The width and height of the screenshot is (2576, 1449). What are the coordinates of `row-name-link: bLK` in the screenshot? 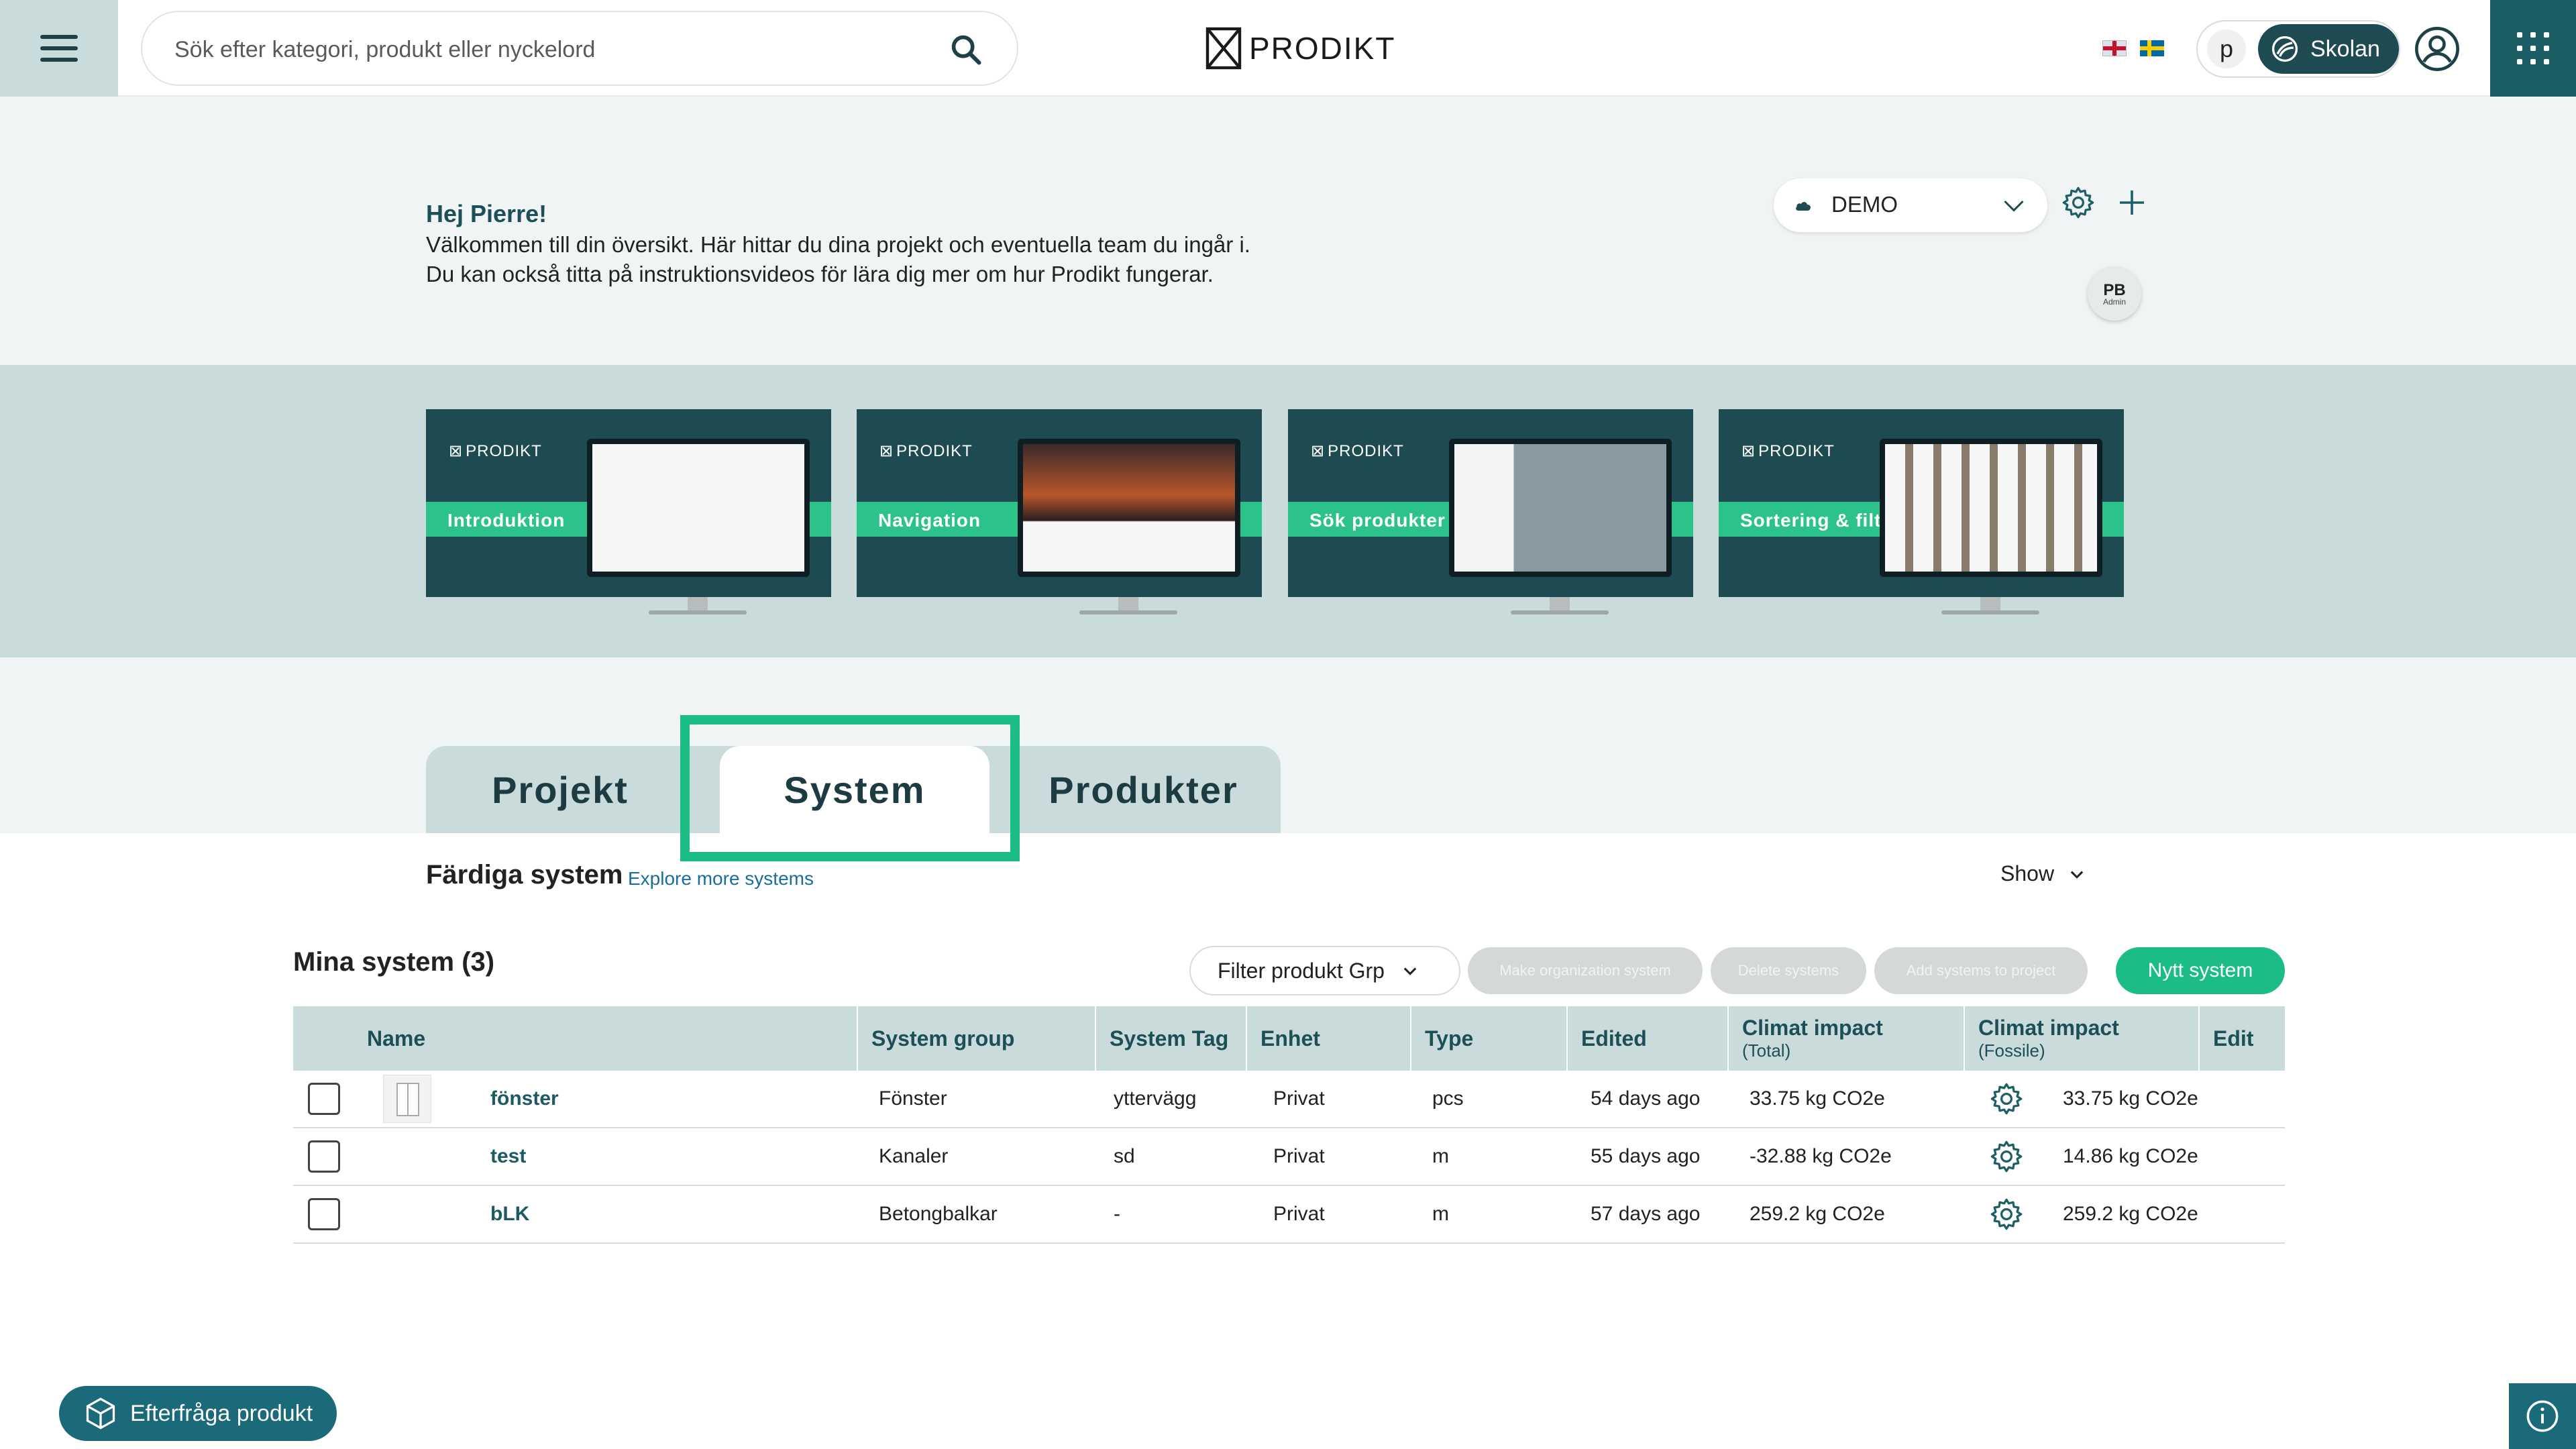 It's located at (509, 1214).